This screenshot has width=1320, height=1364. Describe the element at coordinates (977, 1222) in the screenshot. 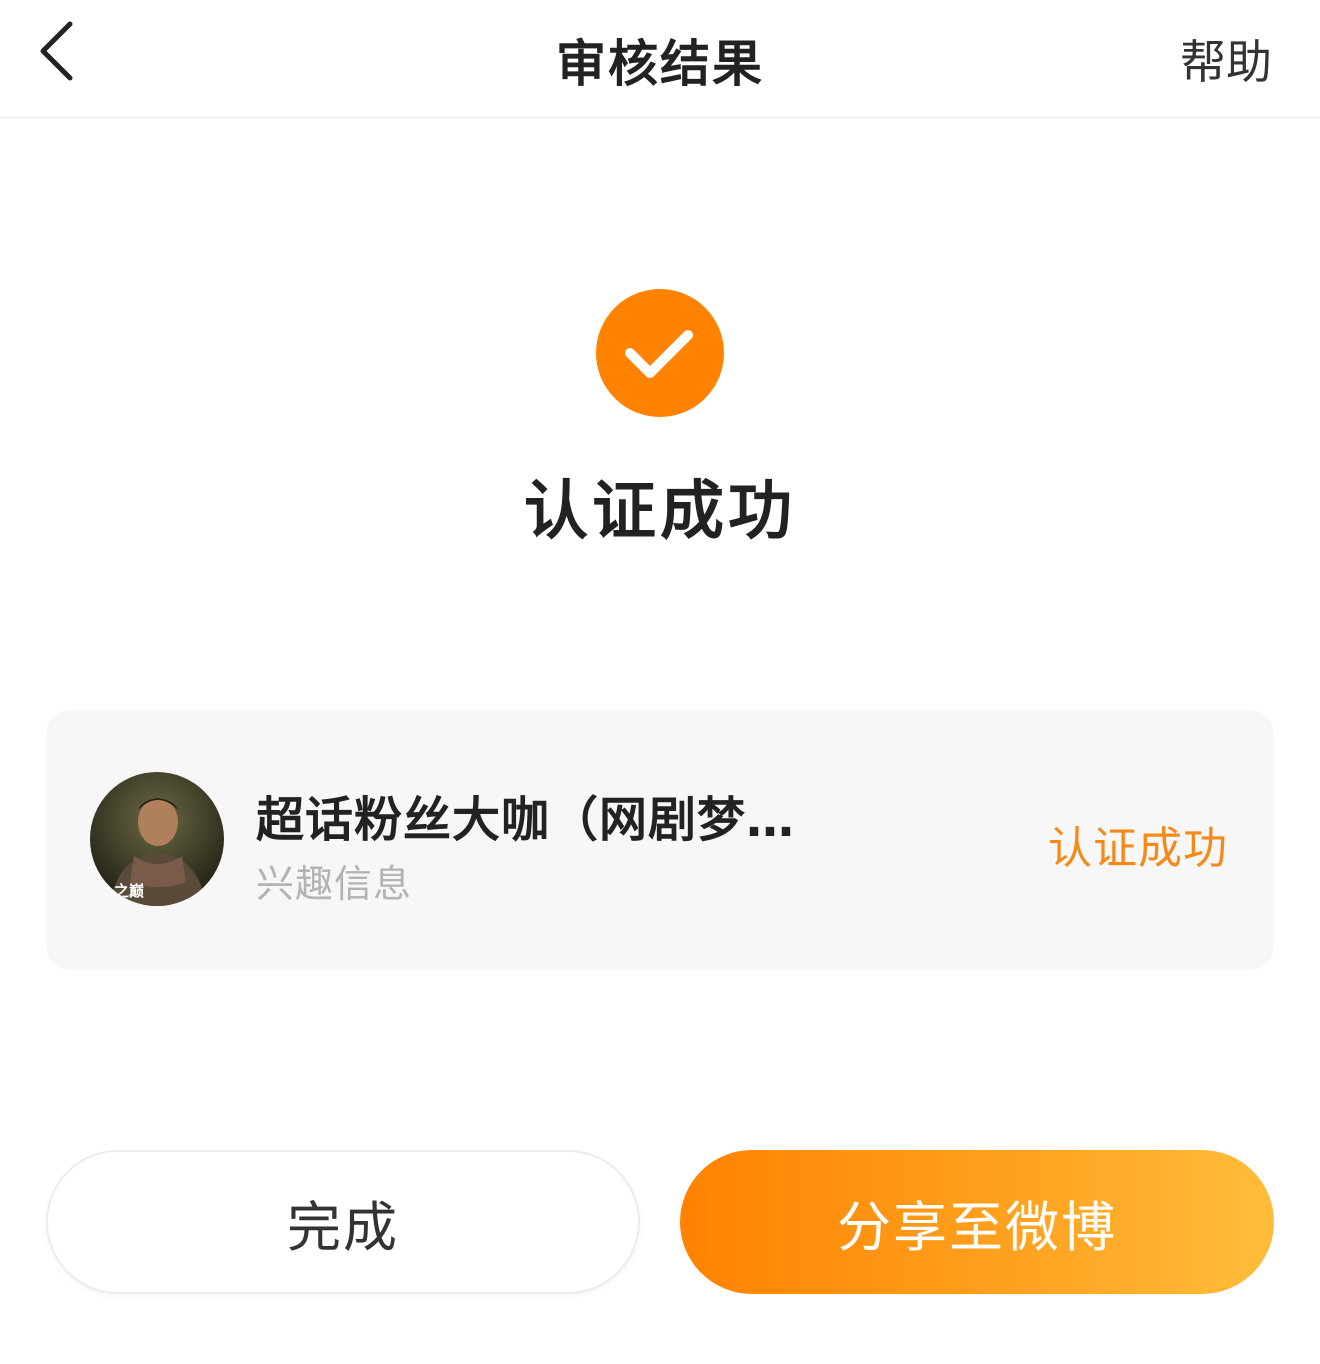

I see `share-to-weibo-button: 分享至微博` at that location.